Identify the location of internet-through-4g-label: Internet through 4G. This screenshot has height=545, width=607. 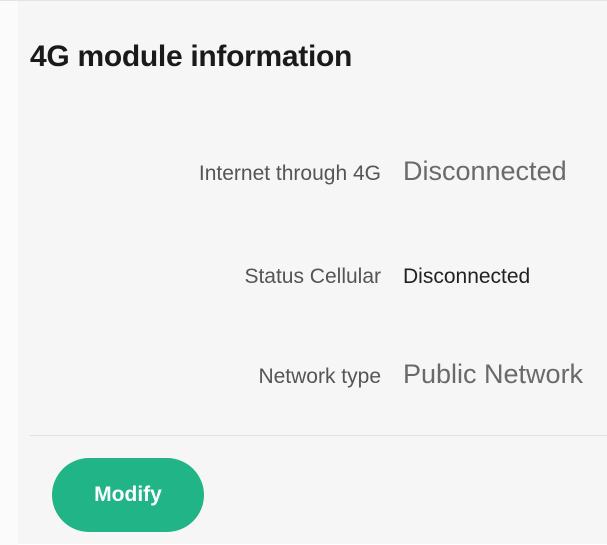
(289, 173).